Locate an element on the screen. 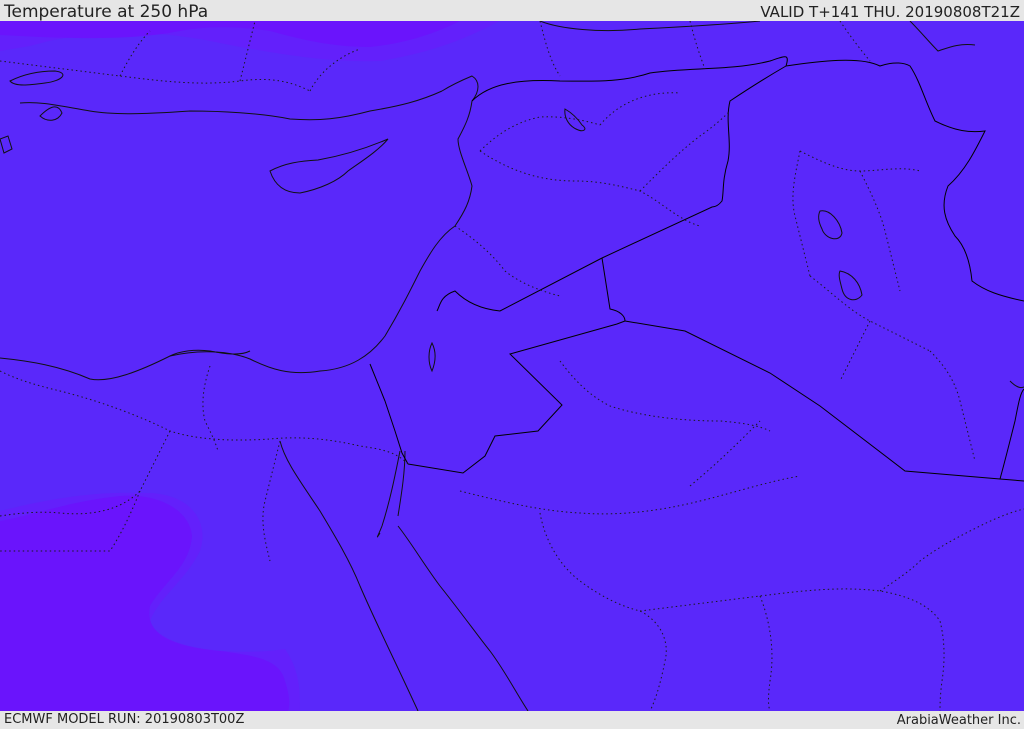 The image size is (1024, 729). valid-time: VALID T+141 THU. 20190808T21Z is located at coordinates (890, 12).